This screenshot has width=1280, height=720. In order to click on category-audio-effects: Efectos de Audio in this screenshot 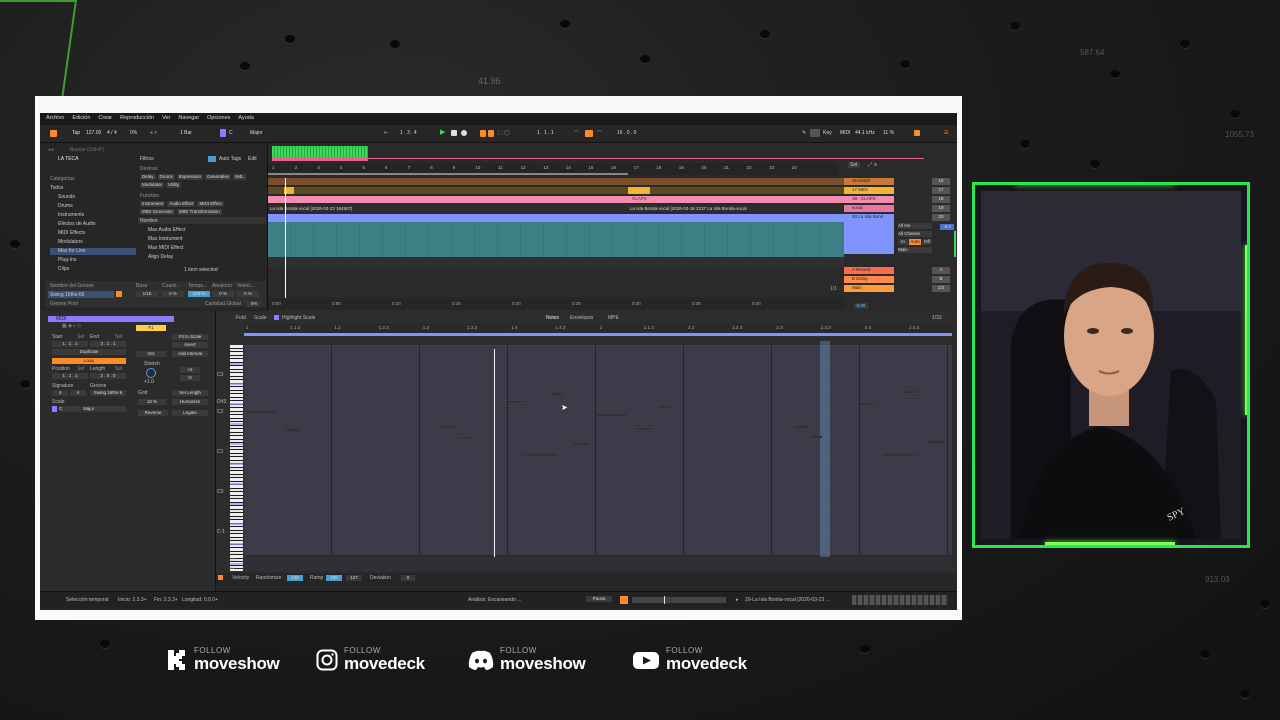, I will do `click(77, 224)`.